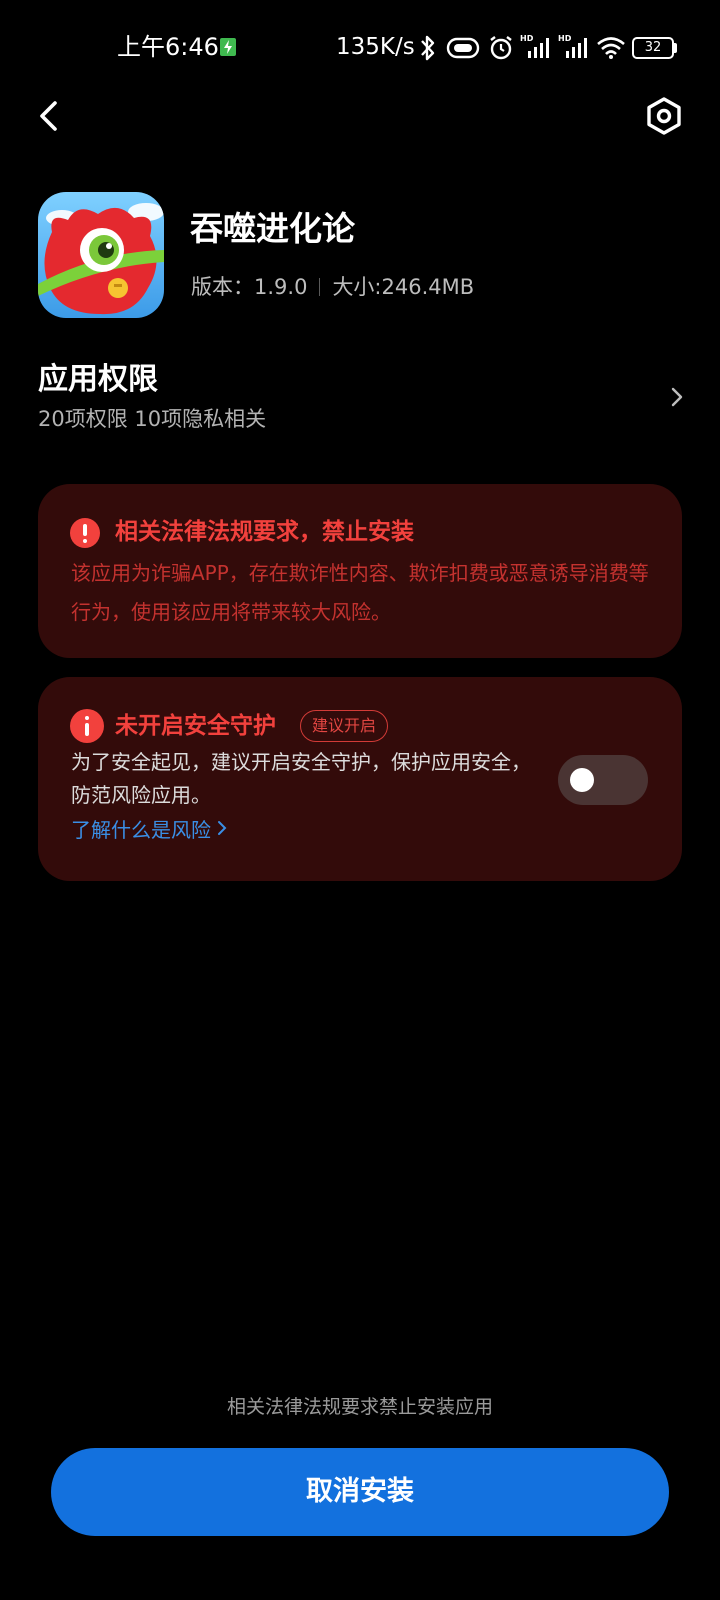 The height and width of the screenshot is (1600, 720). Describe the element at coordinates (195, 726) in the screenshot. I see `guard-title: 未开启安全守护` at that location.